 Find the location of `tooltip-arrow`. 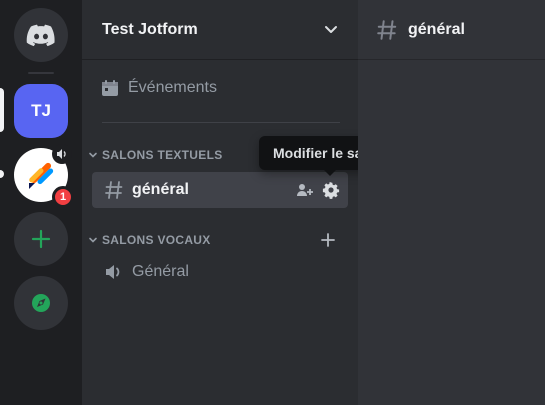

tooltip-arrow is located at coordinates (330, 173).